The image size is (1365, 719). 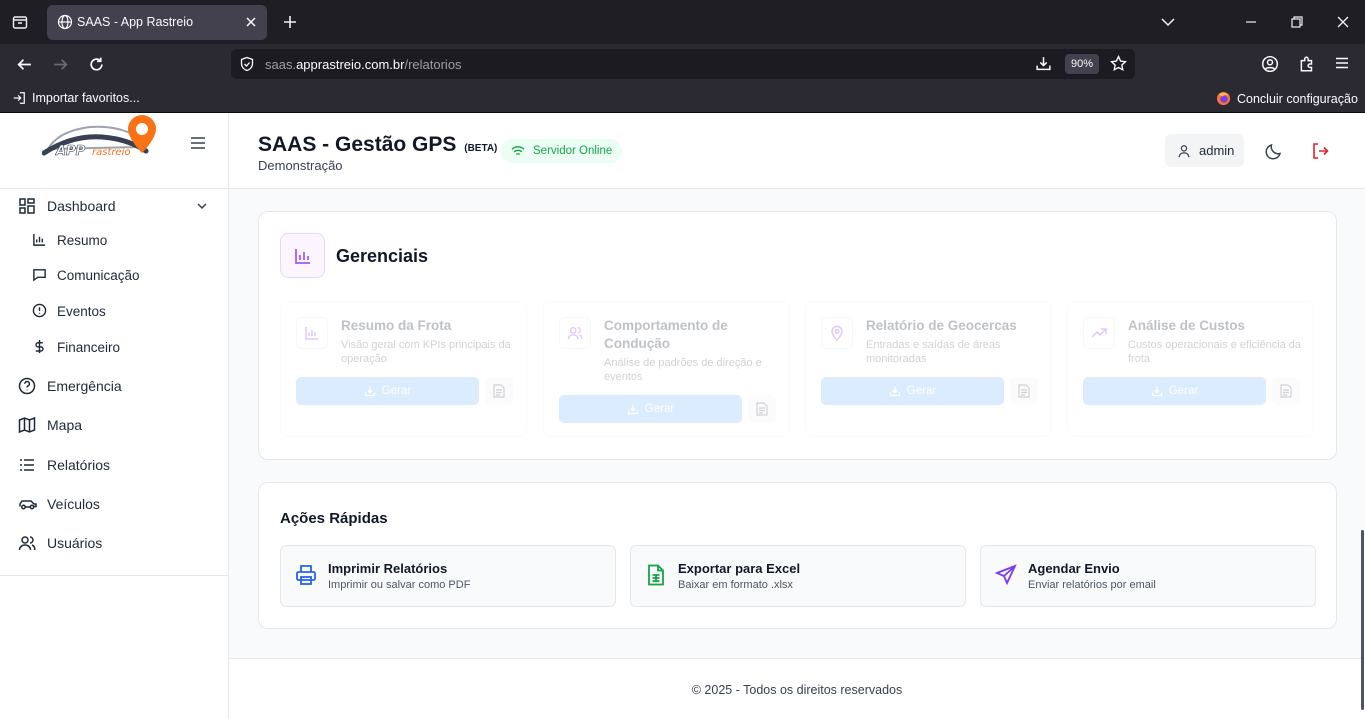 I want to click on app-logo: APP rastreio, so click(x=101, y=137).